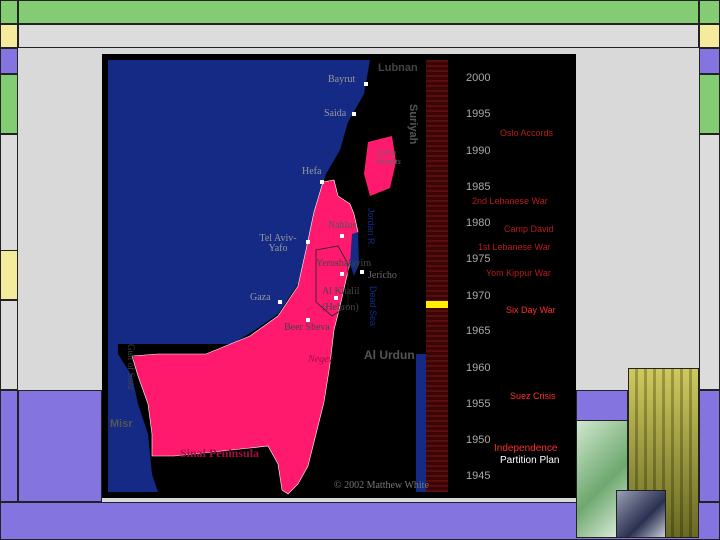  I want to click on copyright-label: © 2002 Matthew White, so click(381, 485).